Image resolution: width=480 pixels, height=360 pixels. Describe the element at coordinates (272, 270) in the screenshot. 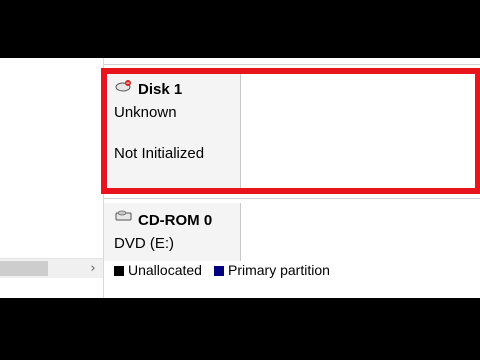

I see `legend-primary-partition: Primary partition` at that location.